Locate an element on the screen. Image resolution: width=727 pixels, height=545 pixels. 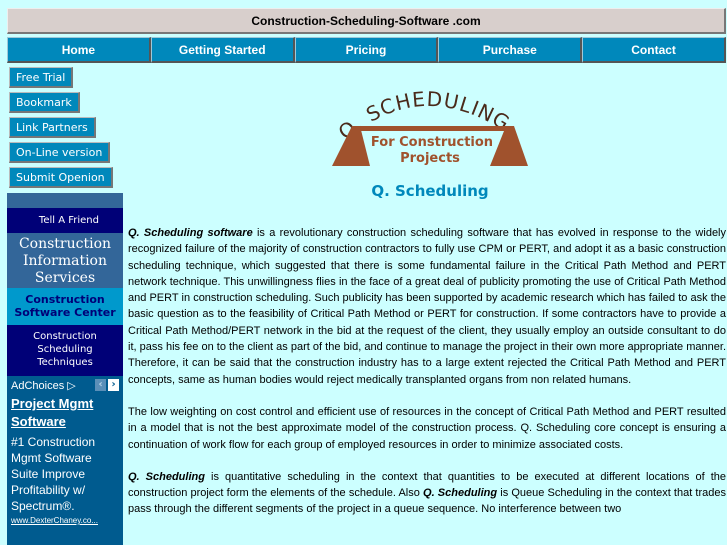
ad-header: AdChoices ▷ ‹ › is located at coordinates (65, 385).